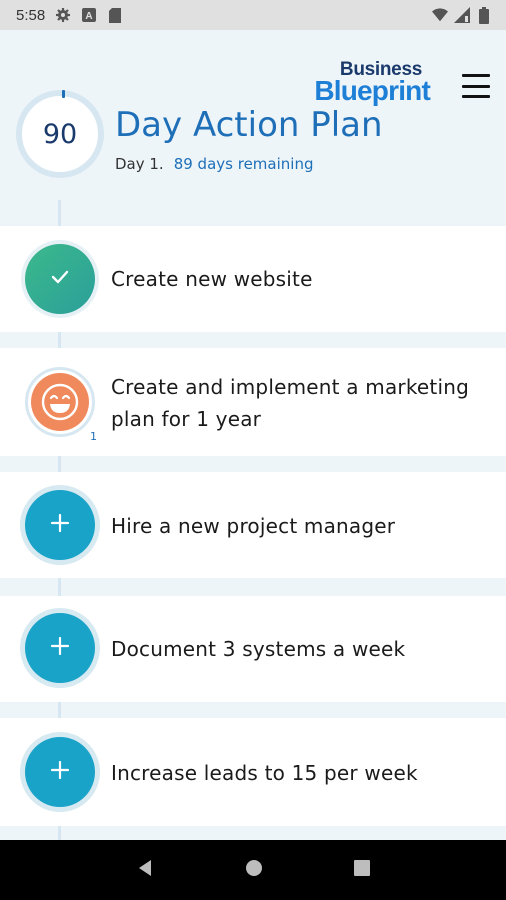  I want to click on task-label-line: Create and implement a marketing, so click(290, 387).